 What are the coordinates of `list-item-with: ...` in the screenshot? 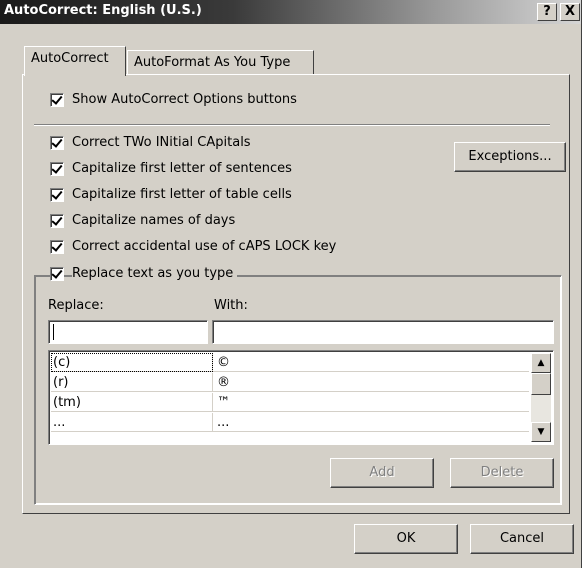 It's located at (223, 422).